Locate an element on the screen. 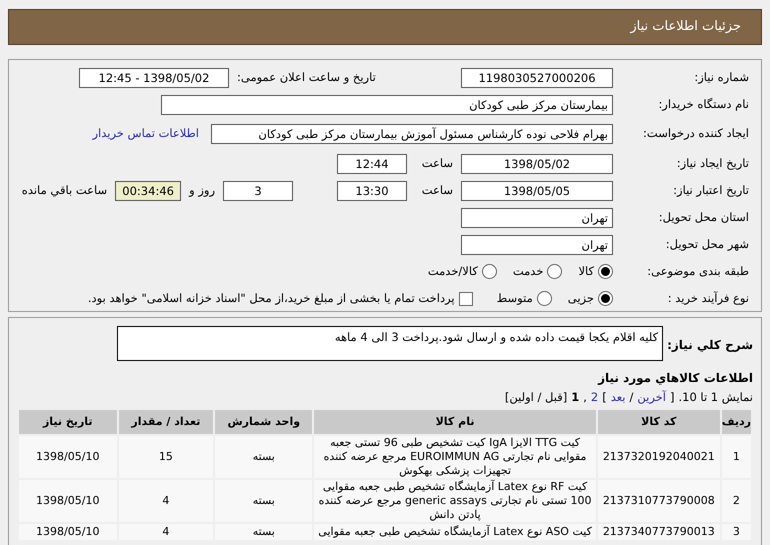  page-link: 2 is located at coordinates (594, 397).